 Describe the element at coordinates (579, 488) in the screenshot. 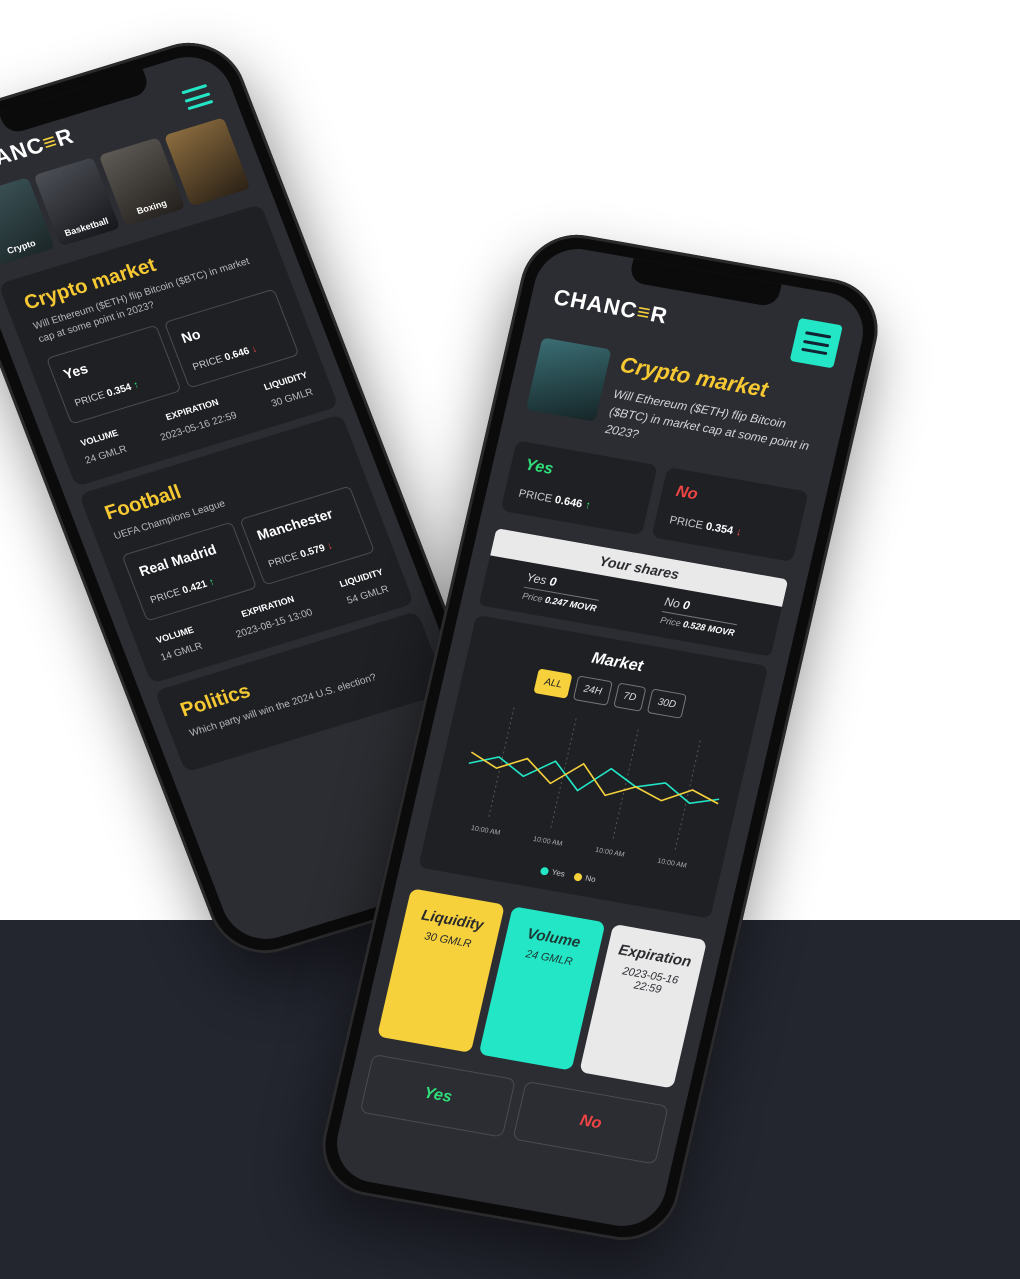

I see `yes-price-box: Yes PRICE 0.646 ↑` at that location.